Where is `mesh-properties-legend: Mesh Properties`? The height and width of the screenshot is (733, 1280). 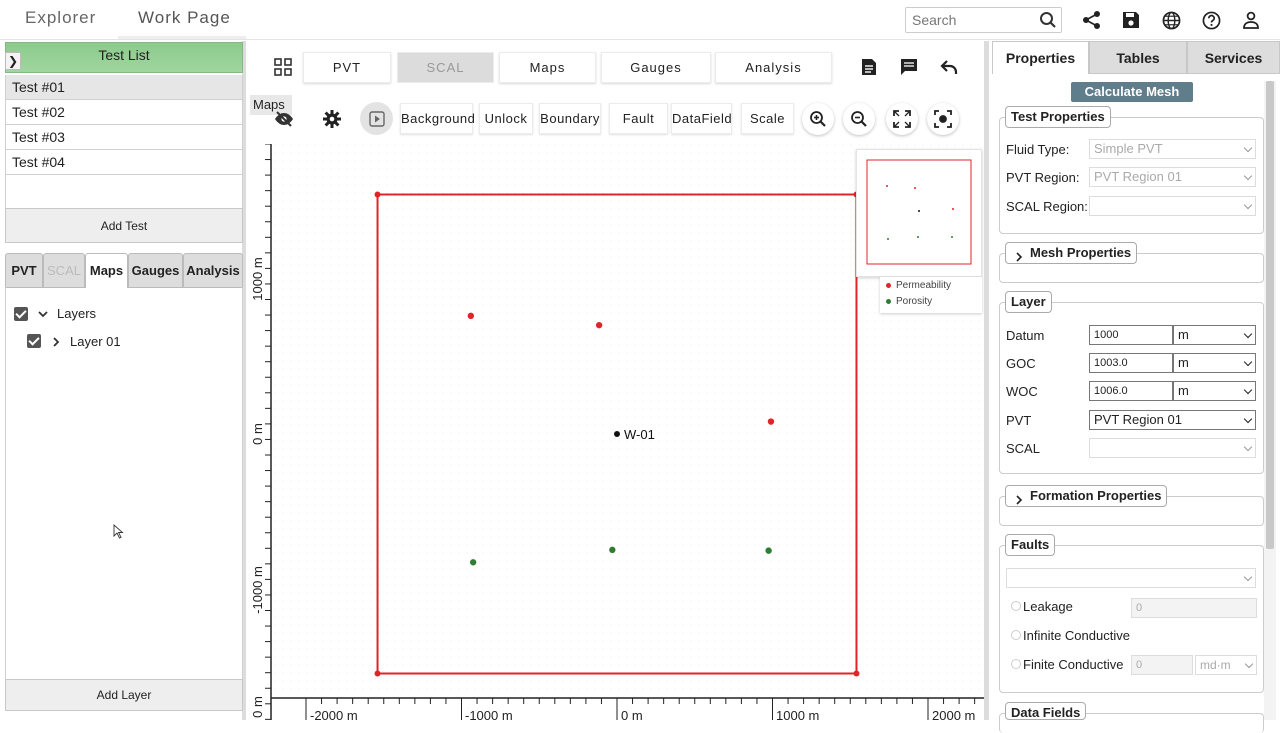 mesh-properties-legend: Mesh Properties is located at coordinates (1071, 253).